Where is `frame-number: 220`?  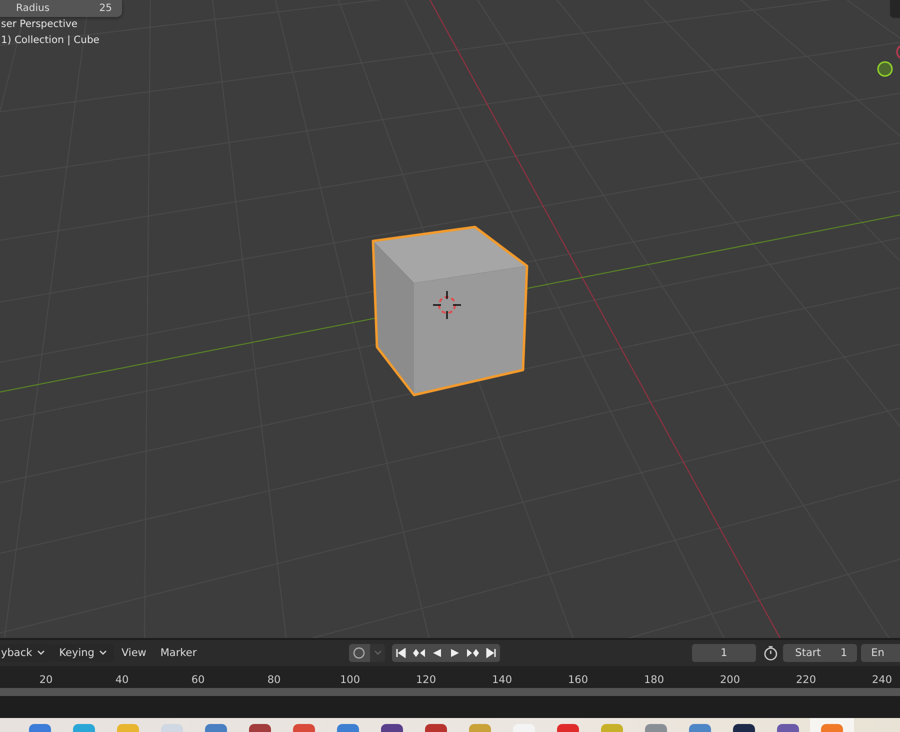
frame-number: 220 is located at coordinates (806, 680).